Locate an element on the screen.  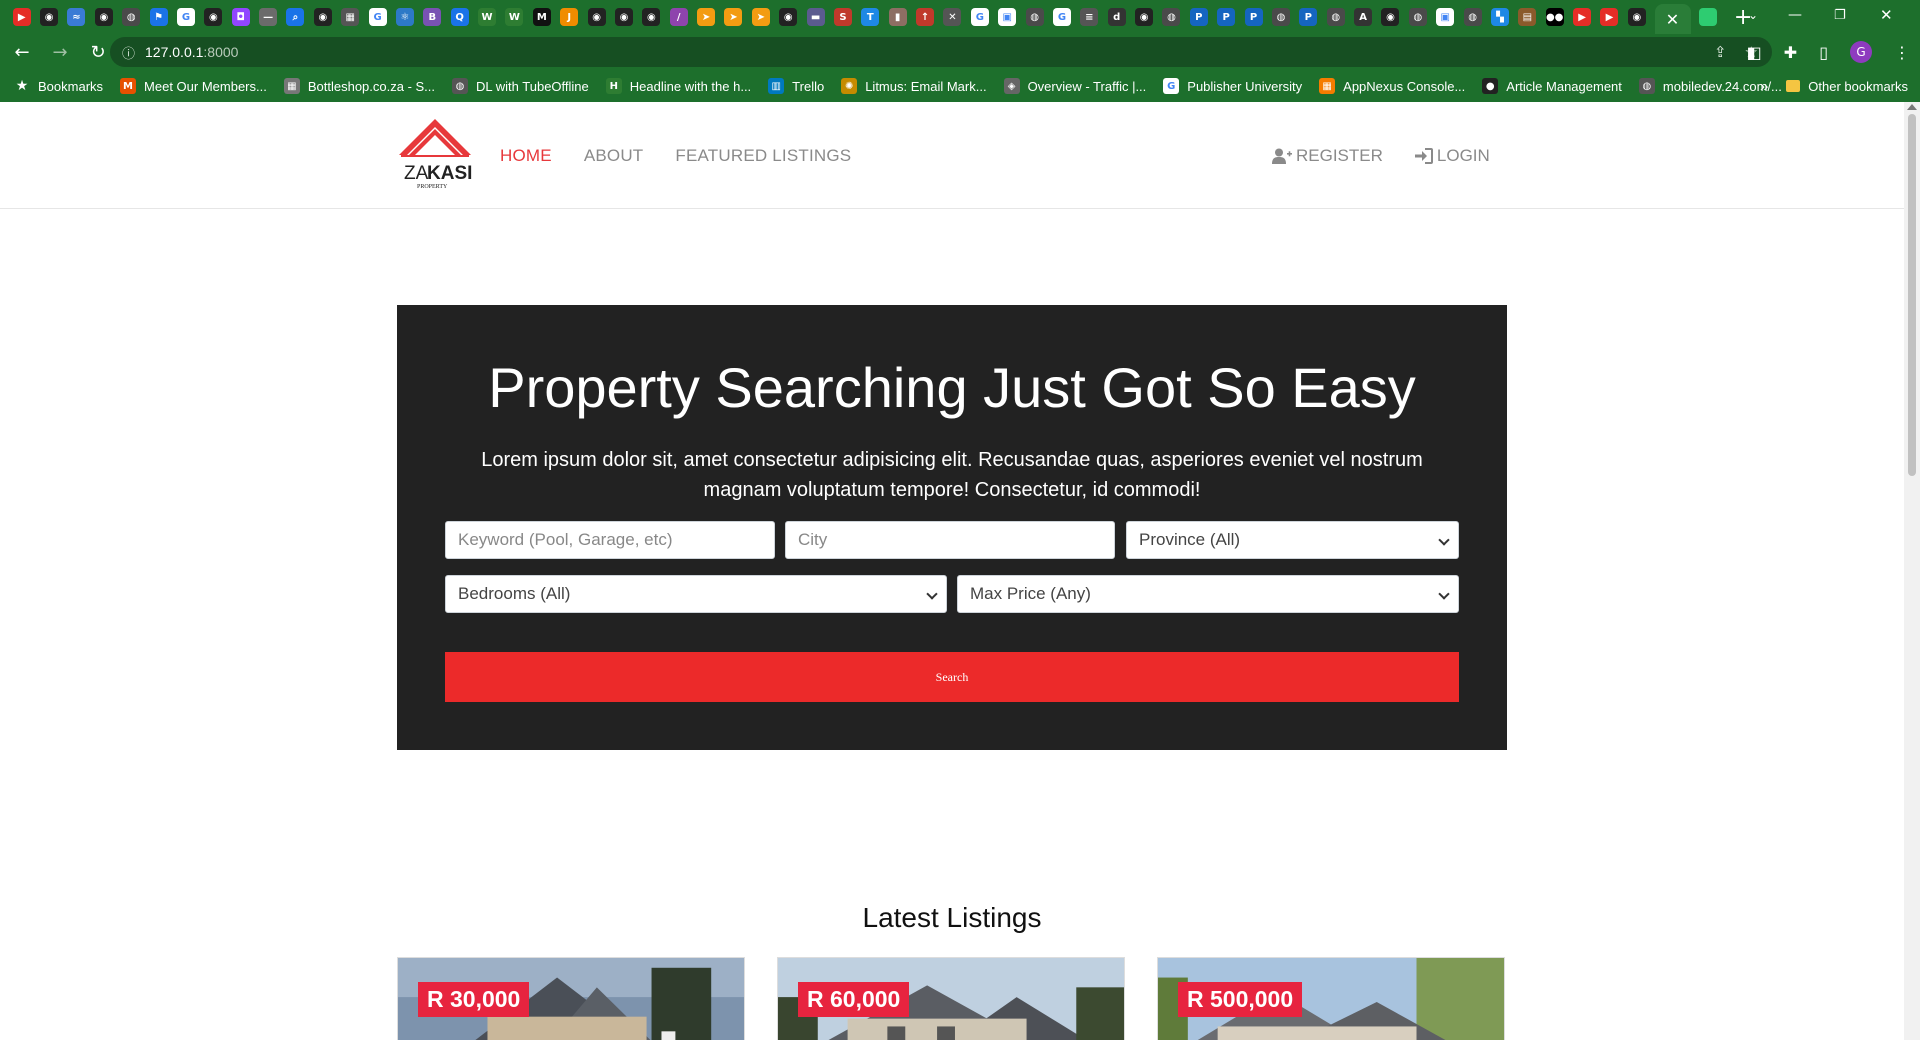
listing-card: R 500,000 is located at coordinates (1331, 998).